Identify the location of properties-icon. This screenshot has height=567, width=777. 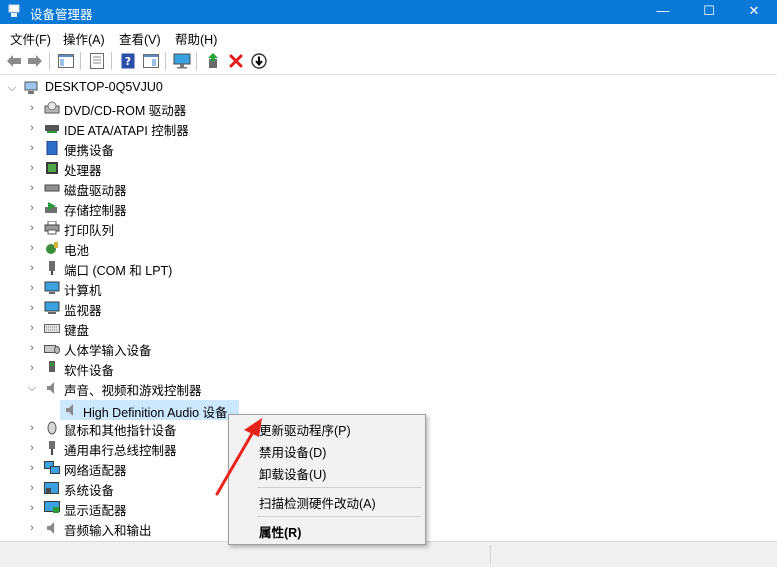
(97, 61).